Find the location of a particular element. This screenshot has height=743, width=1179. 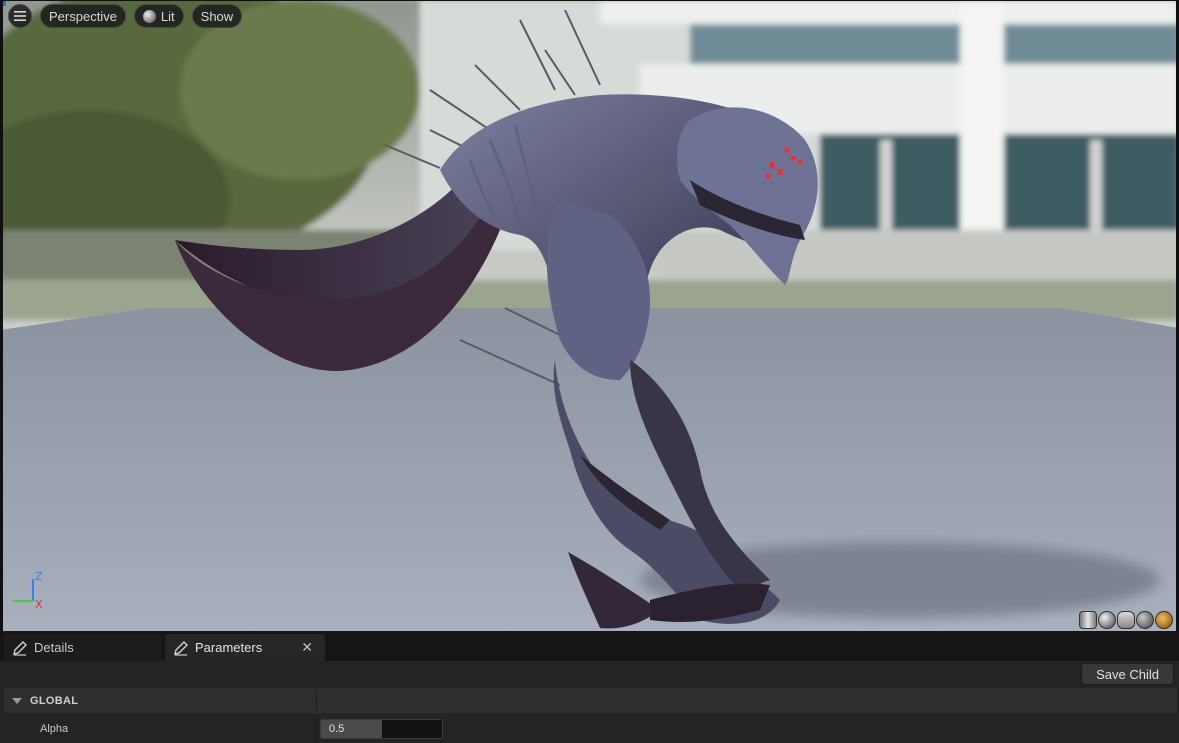

plane-icon is located at coordinates (1126, 620).